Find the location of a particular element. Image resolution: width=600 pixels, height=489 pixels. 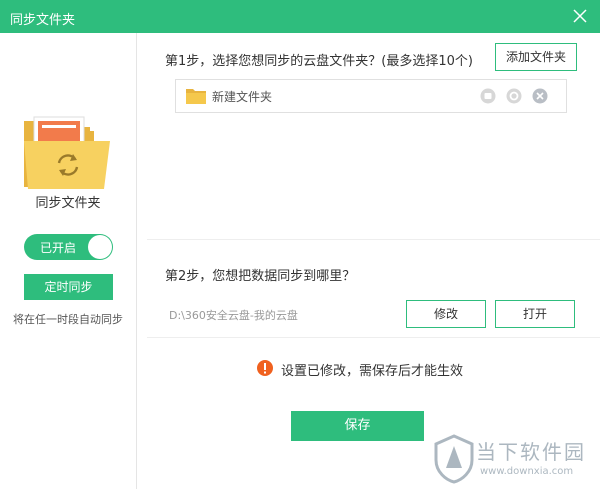

save-button: 保存 is located at coordinates (357, 426).